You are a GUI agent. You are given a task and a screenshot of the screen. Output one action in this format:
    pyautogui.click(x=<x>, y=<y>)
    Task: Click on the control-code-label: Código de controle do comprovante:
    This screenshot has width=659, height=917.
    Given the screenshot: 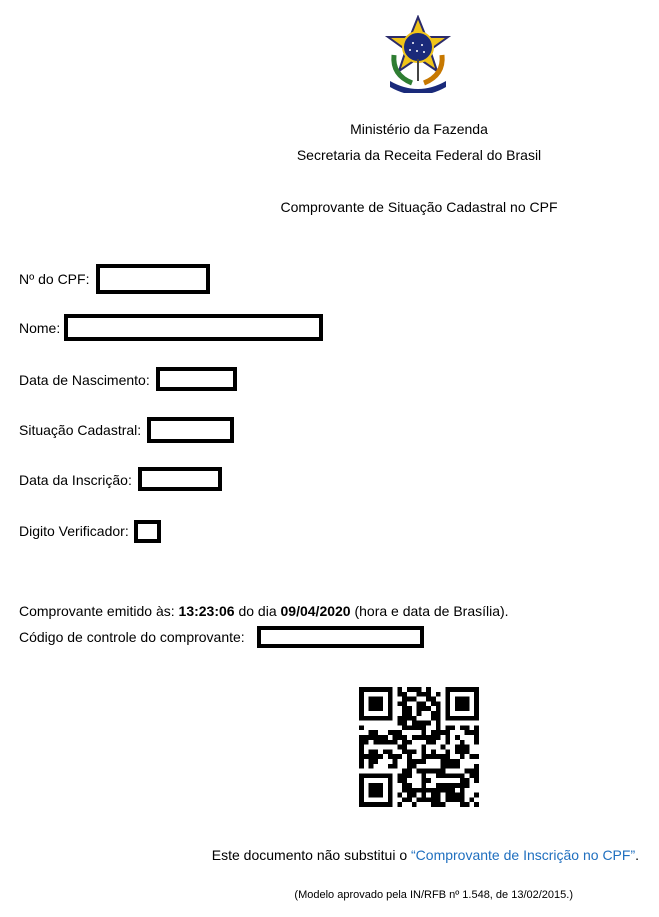 What is the action you would take?
    pyautogui.click(x=132, y=637)
    